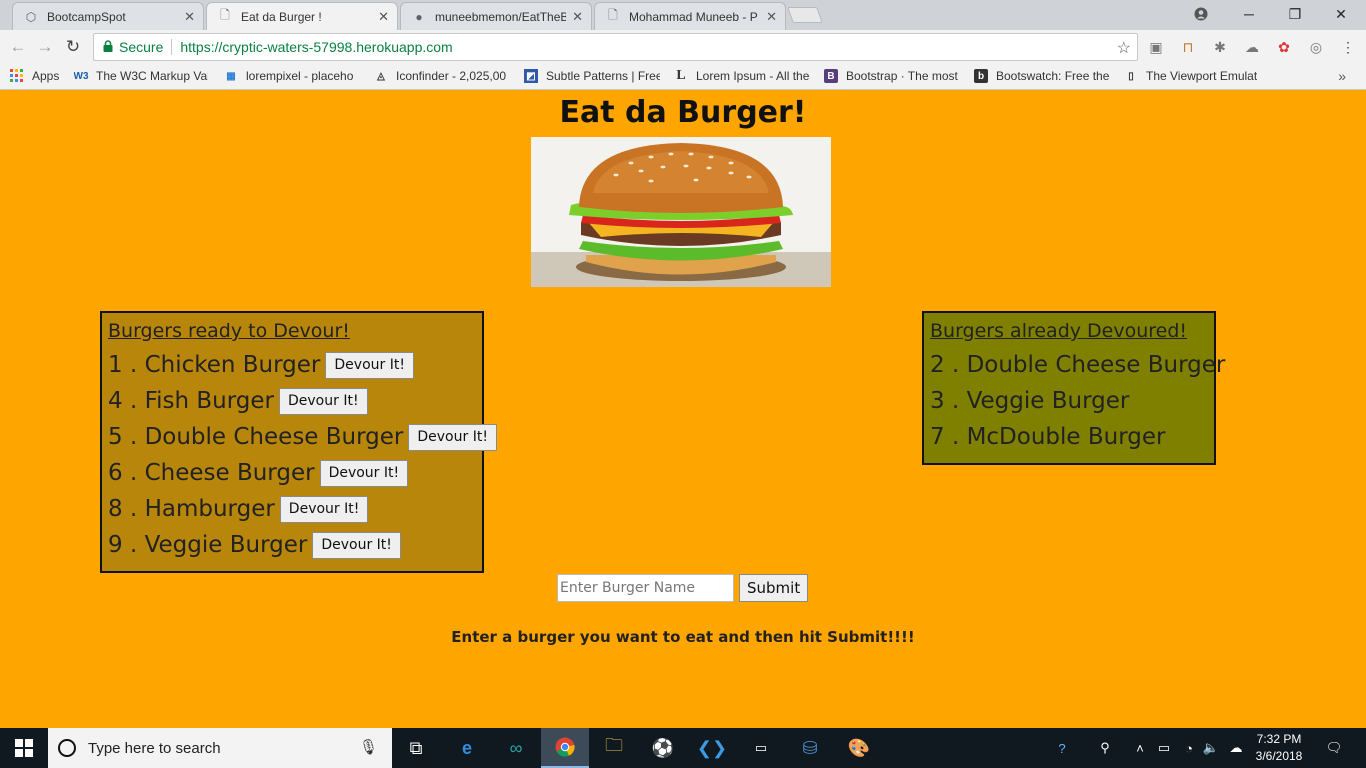 This screenshot has width=1366, height=768. What do you see at coordinates (1342, 76) in the screenshot?
I see `chevron-more-icon: »` at bounding box center [1342, 76].